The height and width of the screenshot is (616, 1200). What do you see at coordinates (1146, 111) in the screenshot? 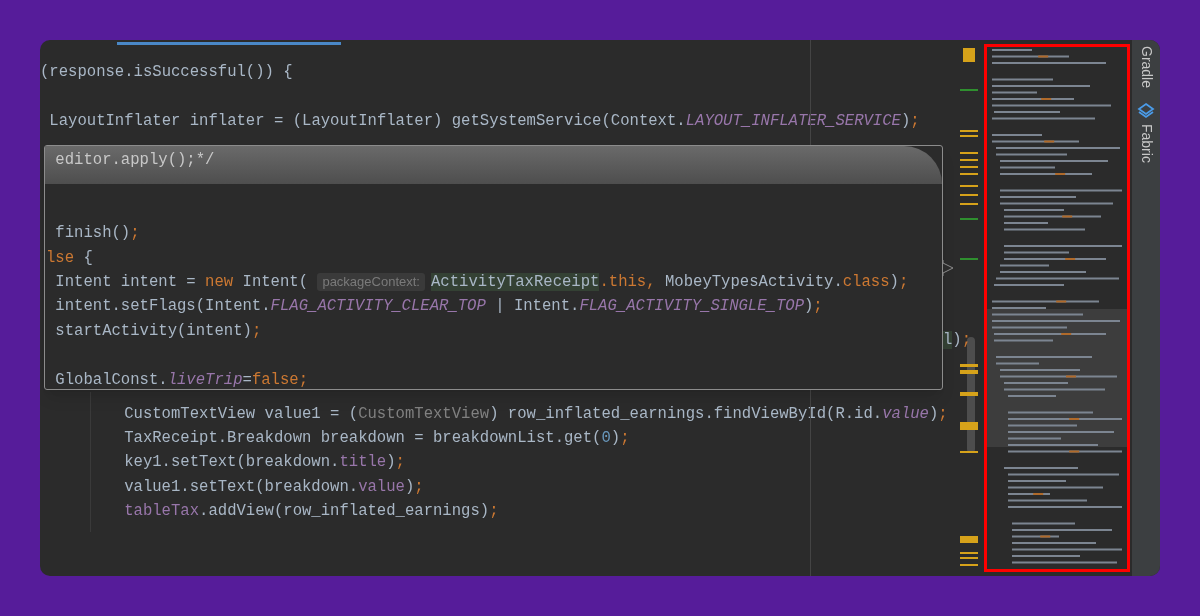
I see `layers-icon` at bounding box center [1146, 111].